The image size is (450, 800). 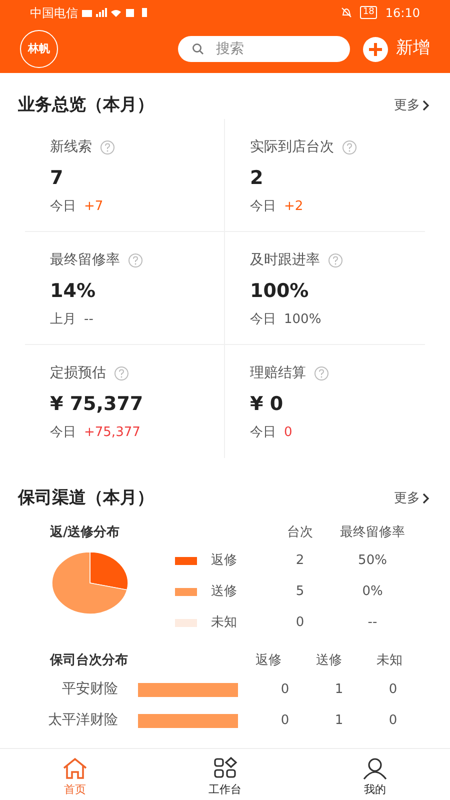 What do you see at coordinates (402, 13) in the screenshot?
I see `clock-time: 16:10` at bounding box center [402, 13].